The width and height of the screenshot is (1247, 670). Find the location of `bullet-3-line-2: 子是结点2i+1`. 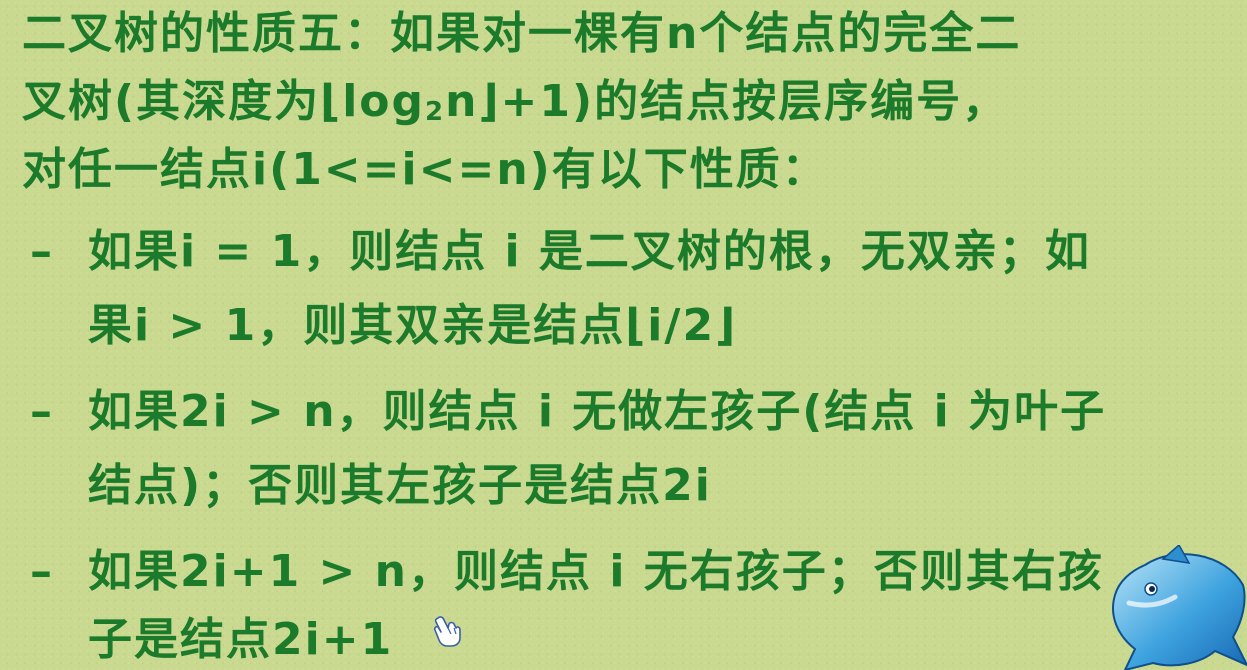

bullet-3-line-2: 子是结点2i+1 is located at coordinates (241, 639).